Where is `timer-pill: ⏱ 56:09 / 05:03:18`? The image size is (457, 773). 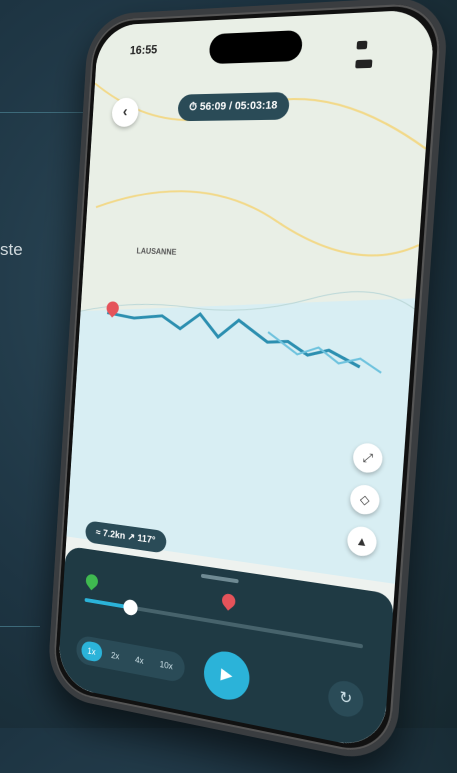 timer-pill: ⏱ 56:09 / 05:03:18 is located at coordinates (233, 106).